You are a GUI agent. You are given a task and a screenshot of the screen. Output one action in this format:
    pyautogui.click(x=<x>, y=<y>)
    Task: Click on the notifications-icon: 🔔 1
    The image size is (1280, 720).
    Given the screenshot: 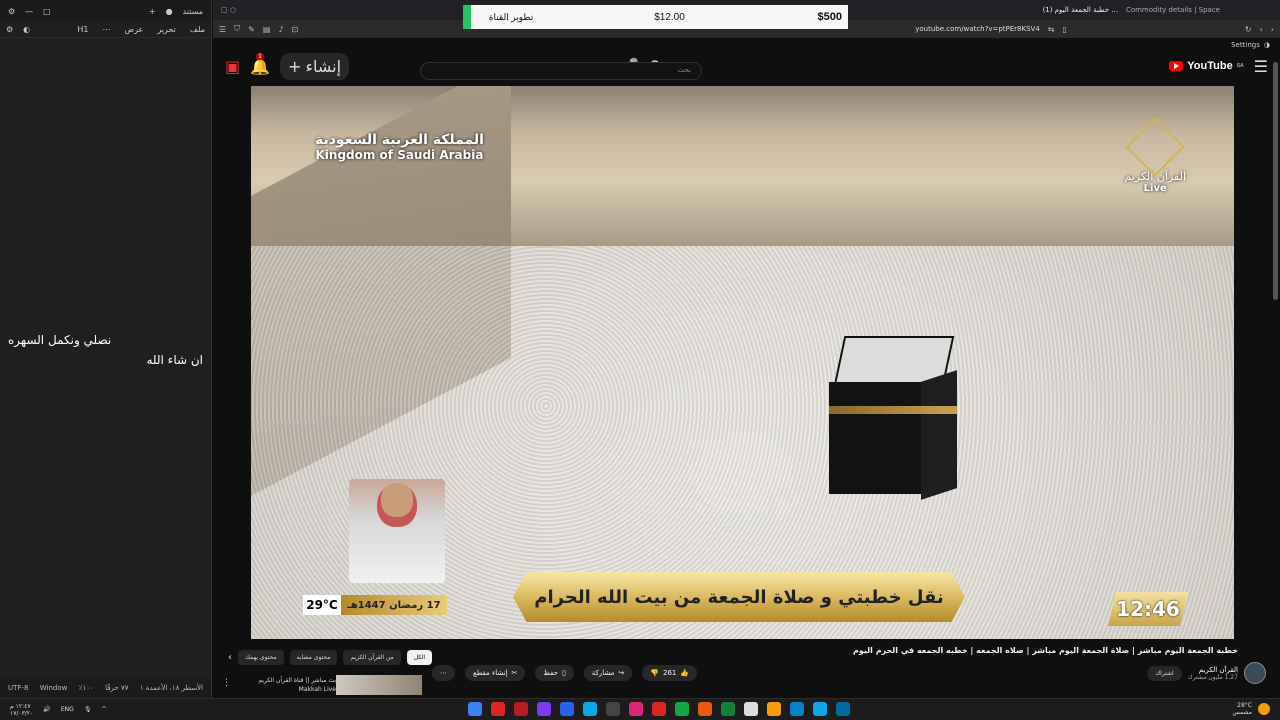 What is the action you would take?
    pyautogui.click(x=260, y=64)
    